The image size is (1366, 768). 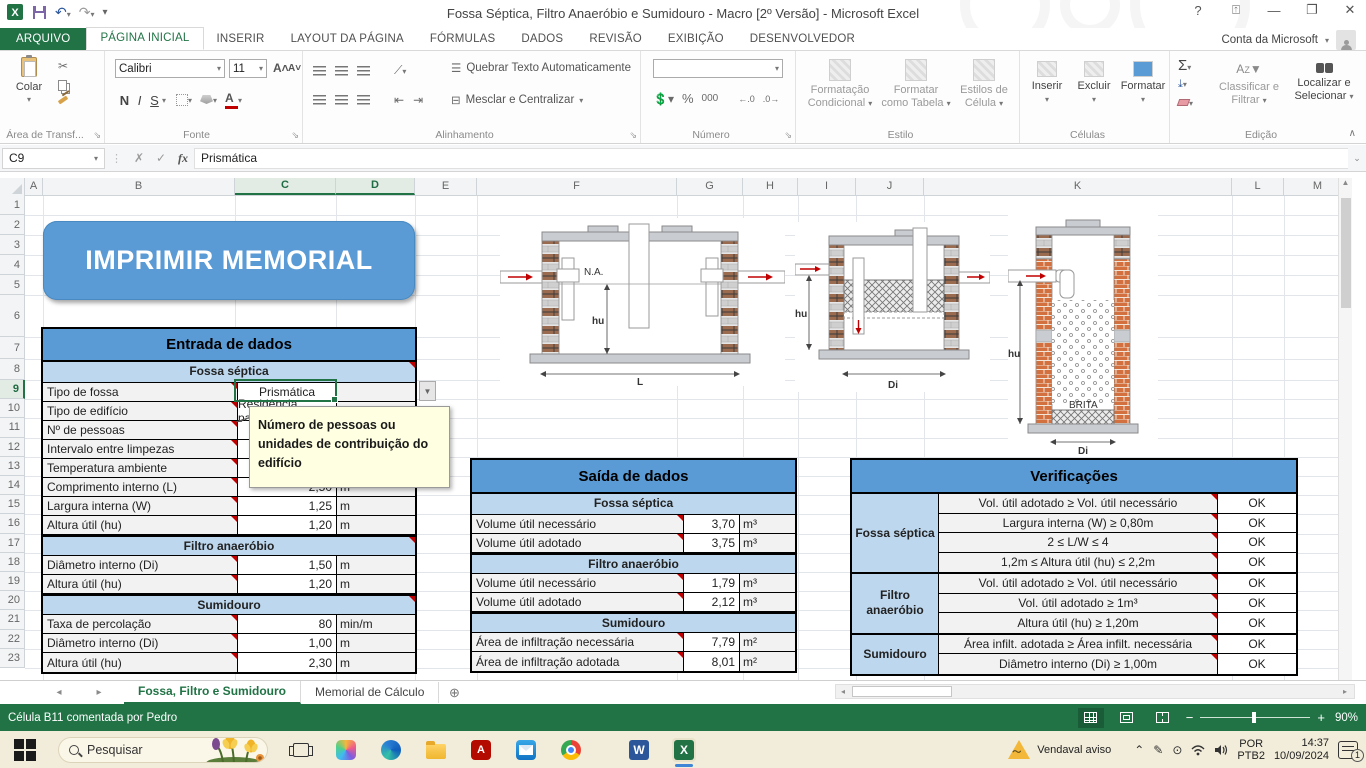 What do you see at coordinates (140, 643) in the screenshot?
I see `entrada-row-label: Diâmetro interno (Di)` at bounding box center [140, 643].